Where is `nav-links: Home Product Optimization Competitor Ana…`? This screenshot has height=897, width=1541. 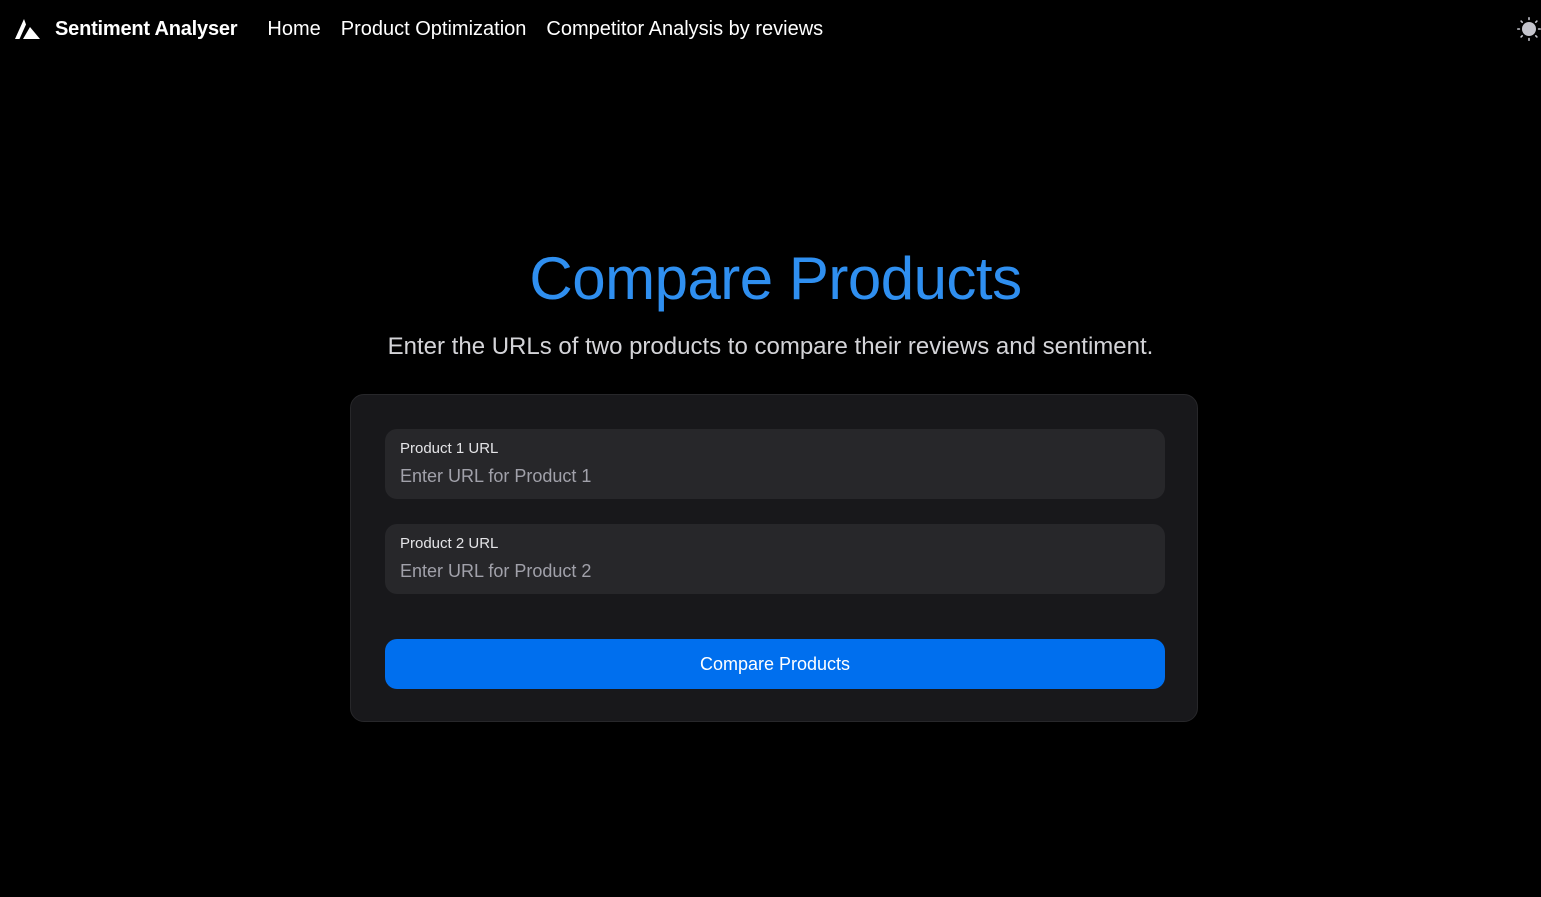
nav-links: Home Product Optimization Competitor Ana… is located at coordinates (545, 29).